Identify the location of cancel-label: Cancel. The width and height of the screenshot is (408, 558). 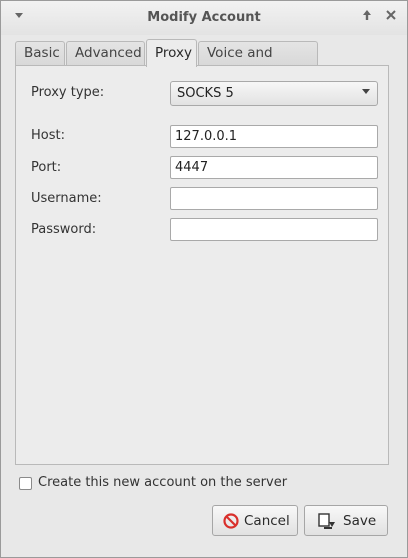
(267, 521).